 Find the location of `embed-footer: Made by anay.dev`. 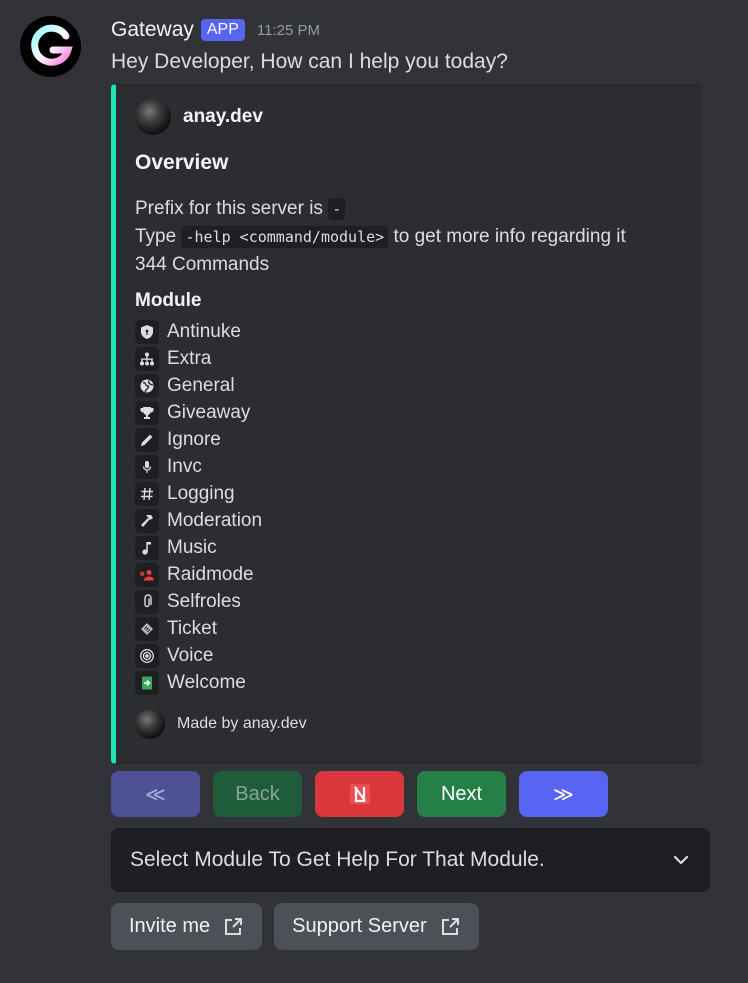

embed-footer: Made by anay.dev is located at coordinates (221, 724).